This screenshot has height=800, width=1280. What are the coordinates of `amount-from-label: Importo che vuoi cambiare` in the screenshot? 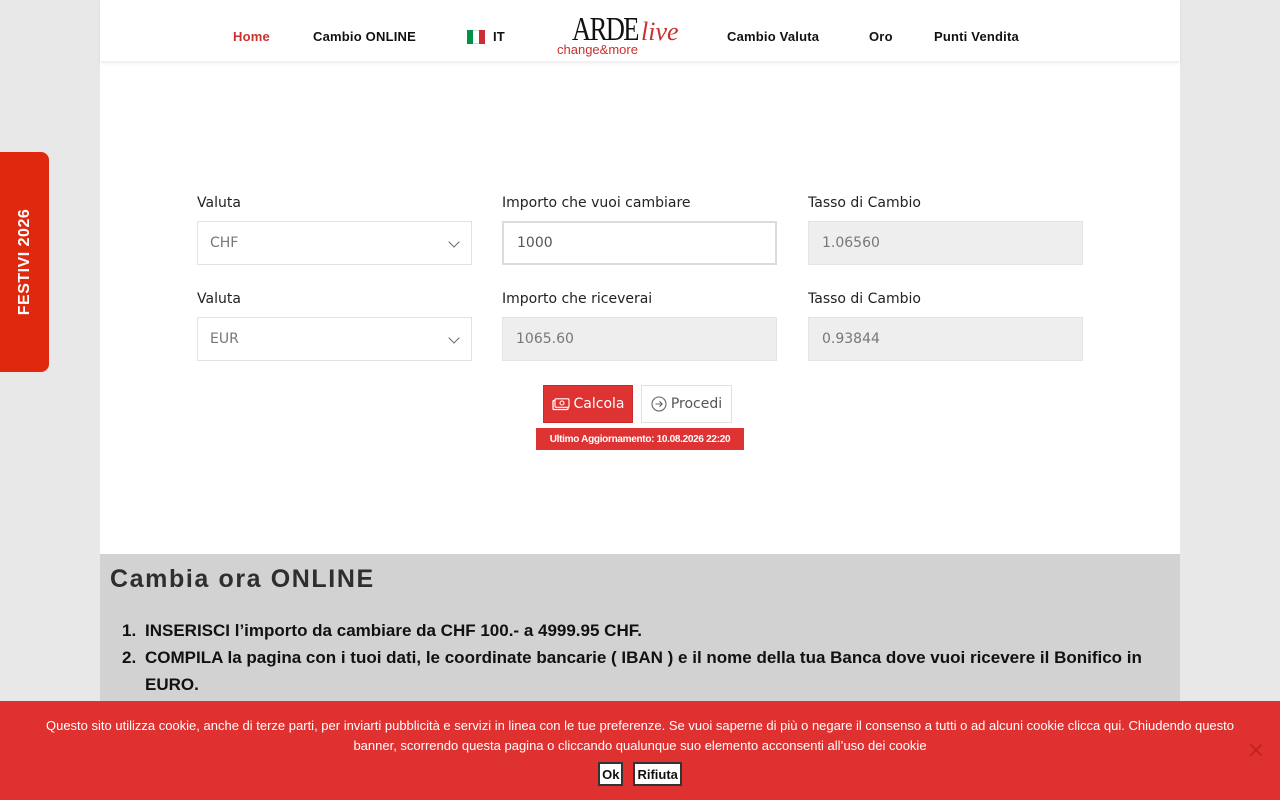 It's located at (596, 203).